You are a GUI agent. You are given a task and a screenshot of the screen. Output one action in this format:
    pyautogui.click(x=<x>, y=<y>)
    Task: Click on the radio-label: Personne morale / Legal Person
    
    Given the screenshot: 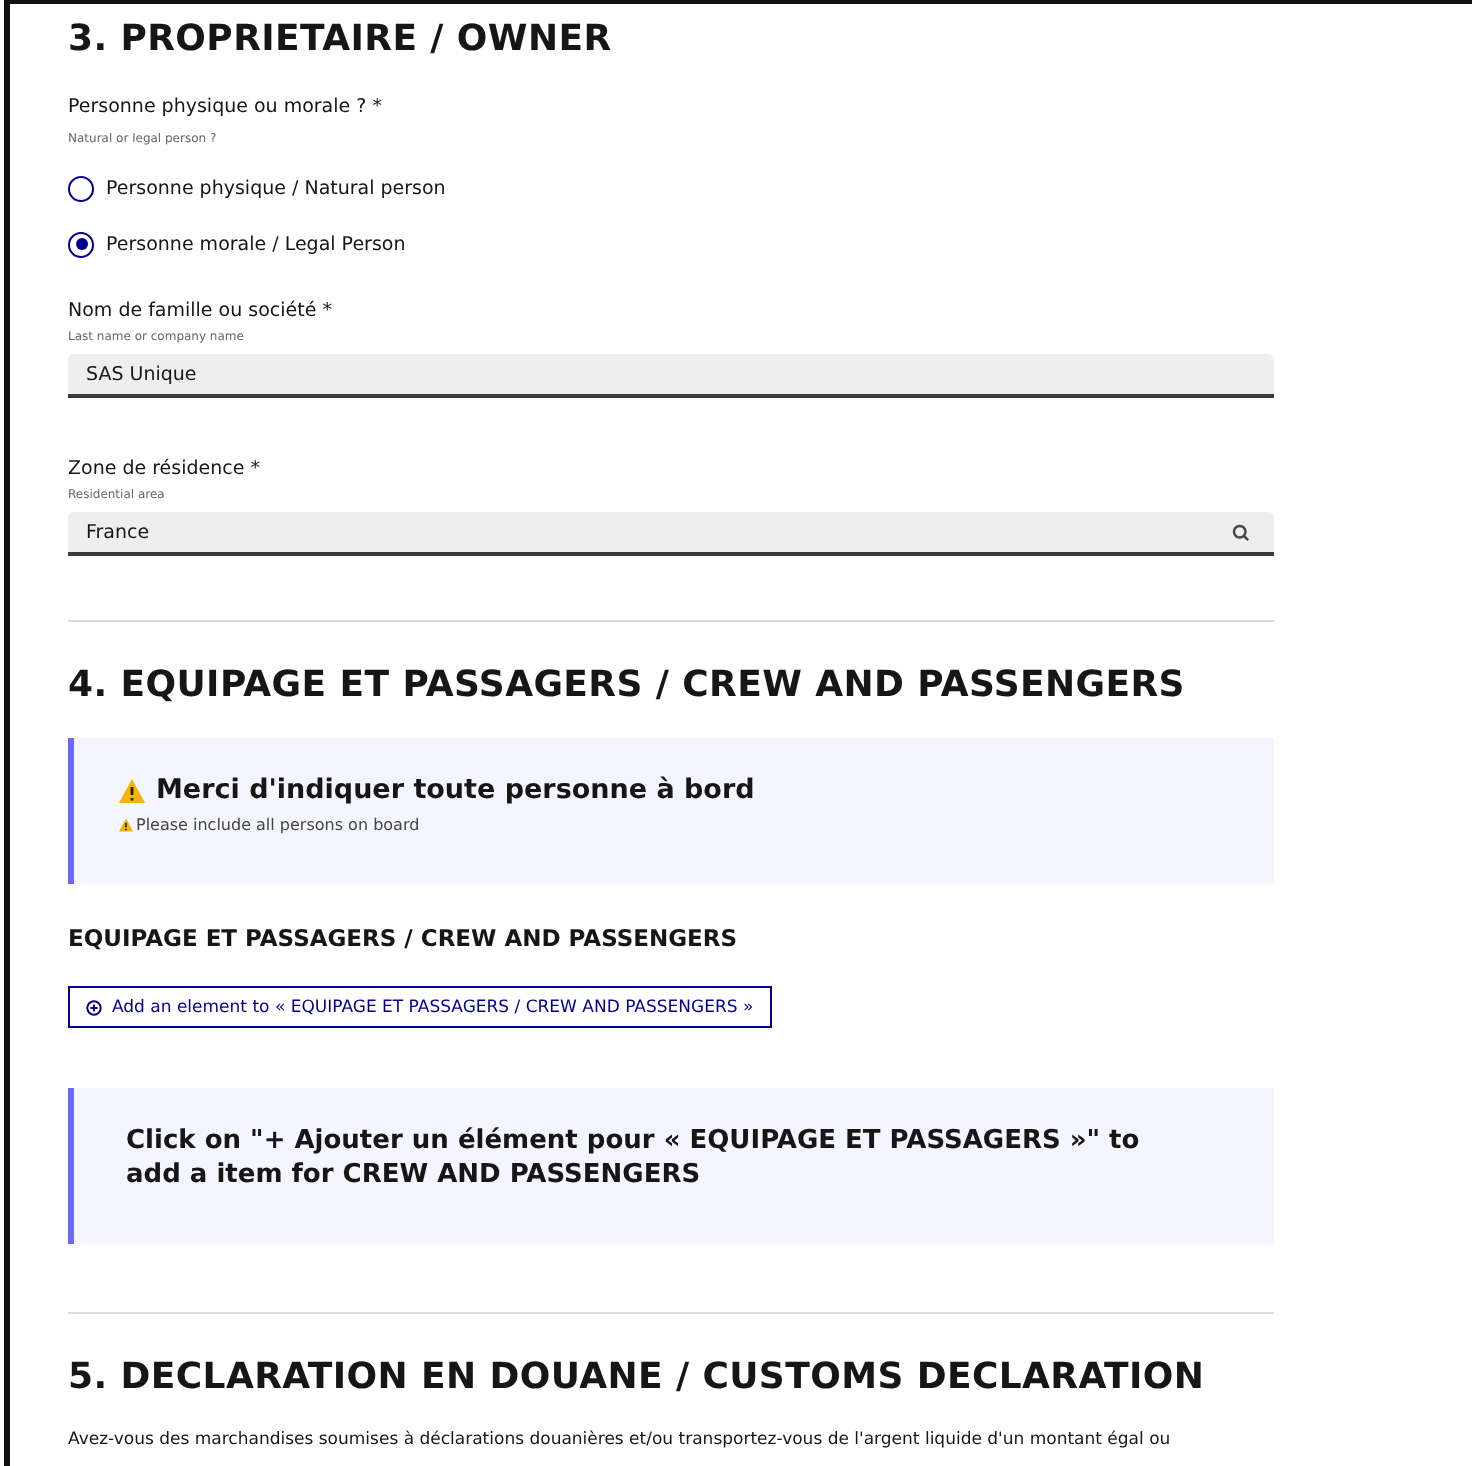 What is the action you would take?
    pyautogui.click(x=256, y=244)
    